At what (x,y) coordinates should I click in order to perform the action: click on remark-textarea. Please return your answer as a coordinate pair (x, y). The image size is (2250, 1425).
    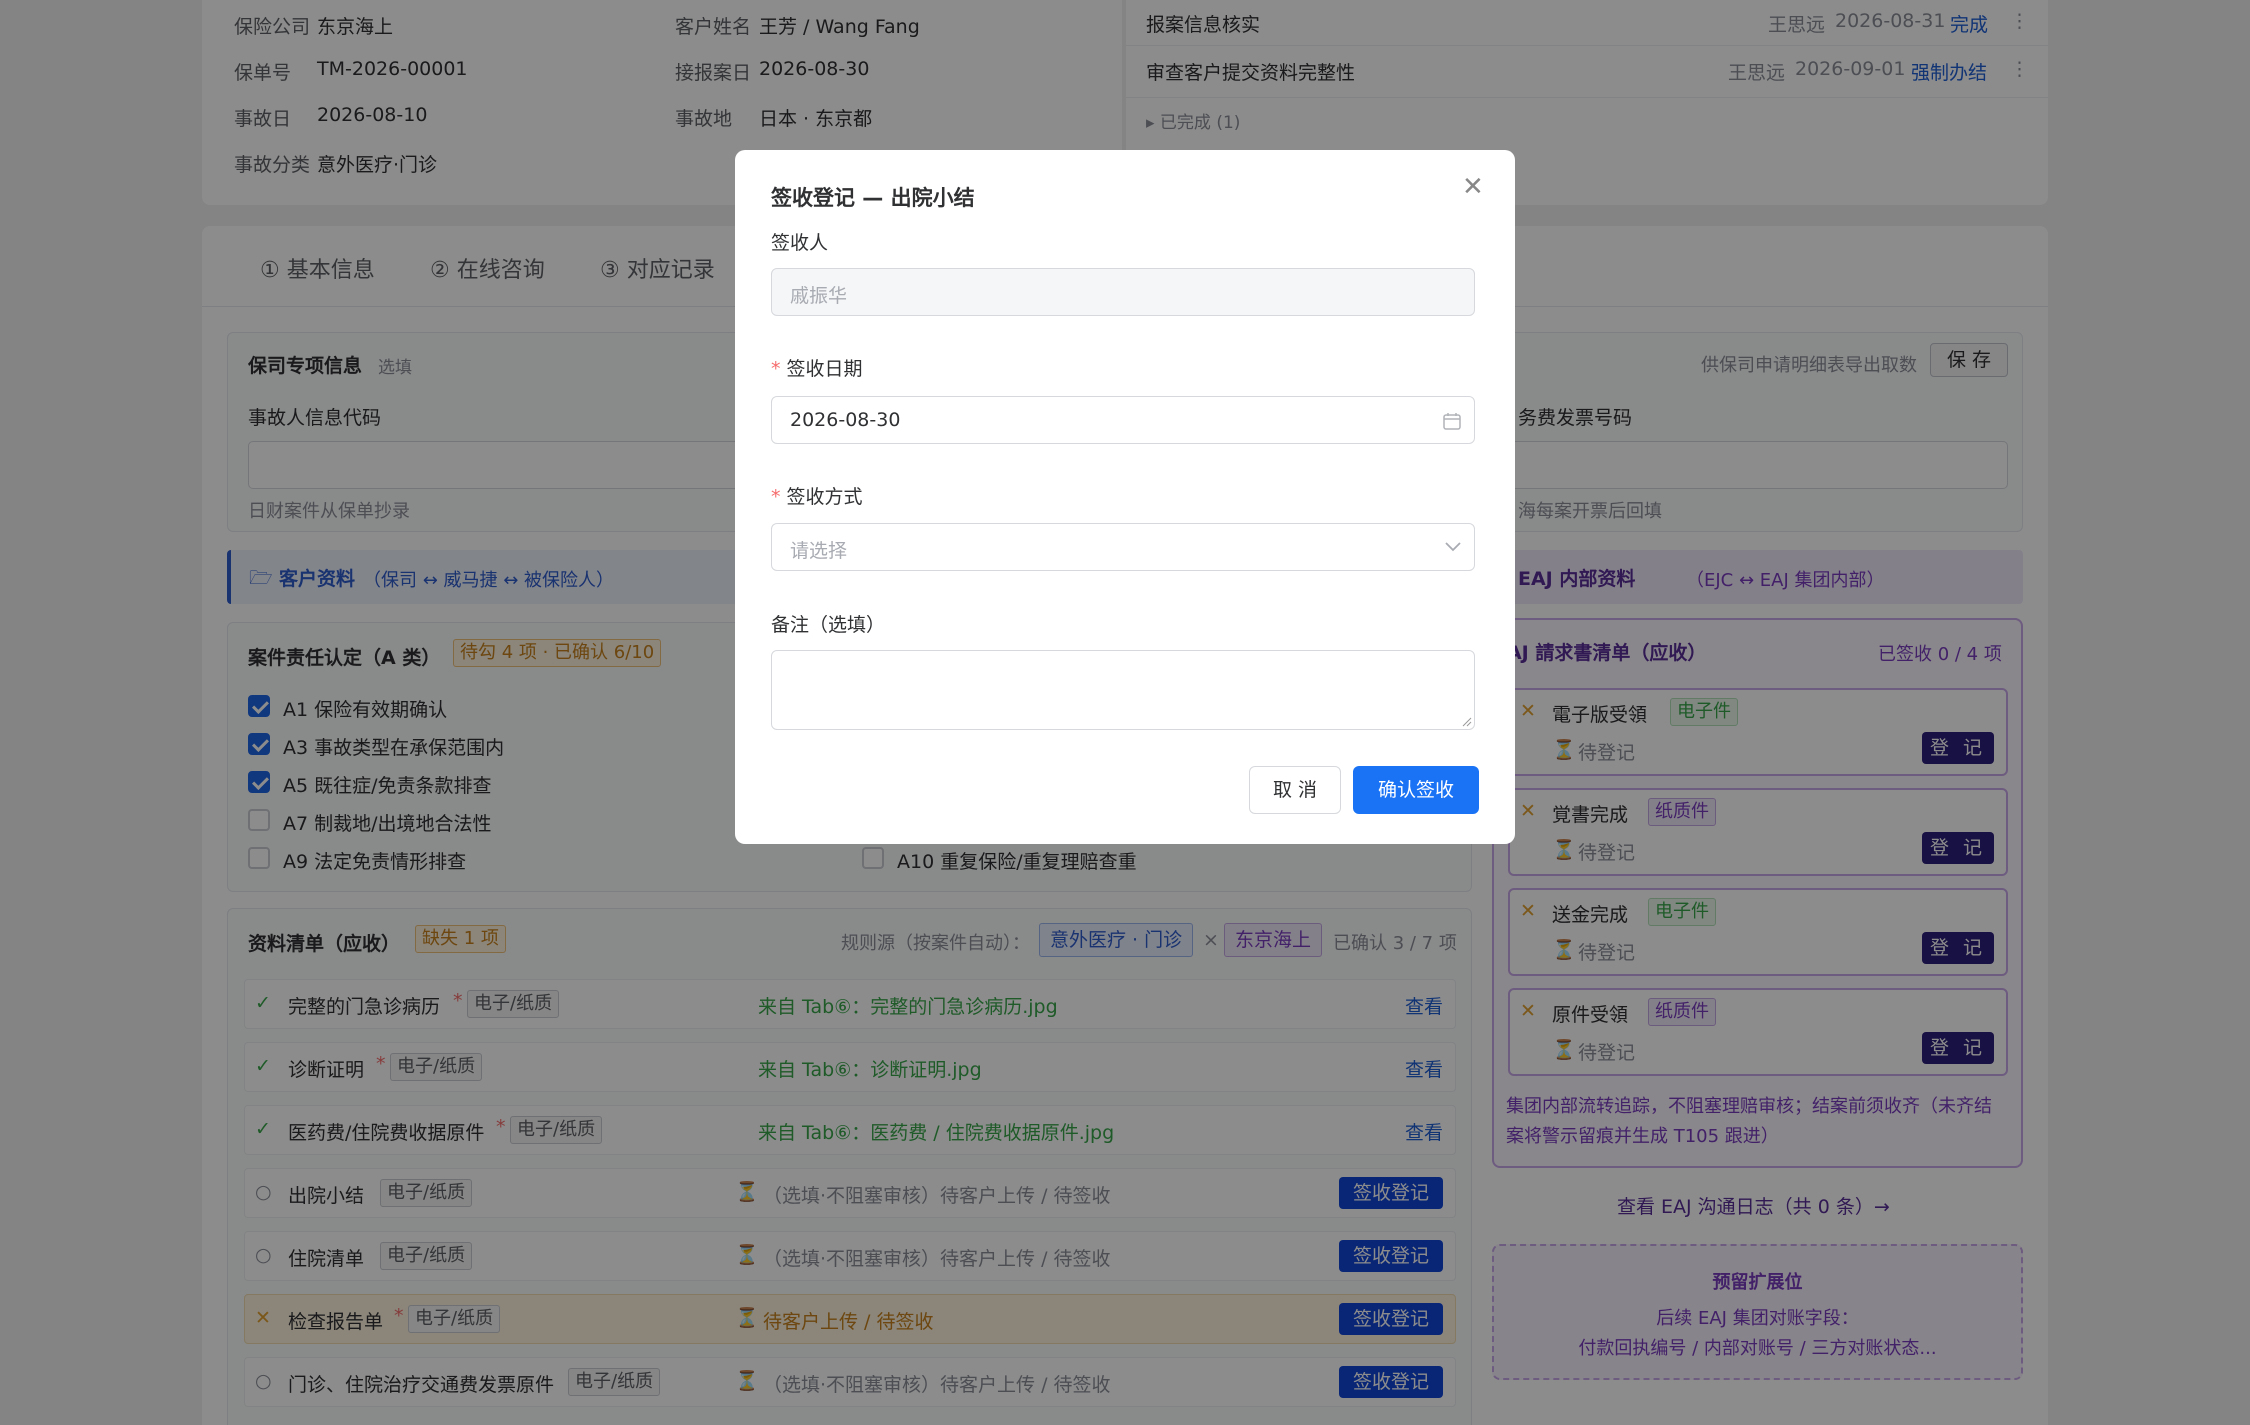
    Looking at the image, I should click on (1123, 690).